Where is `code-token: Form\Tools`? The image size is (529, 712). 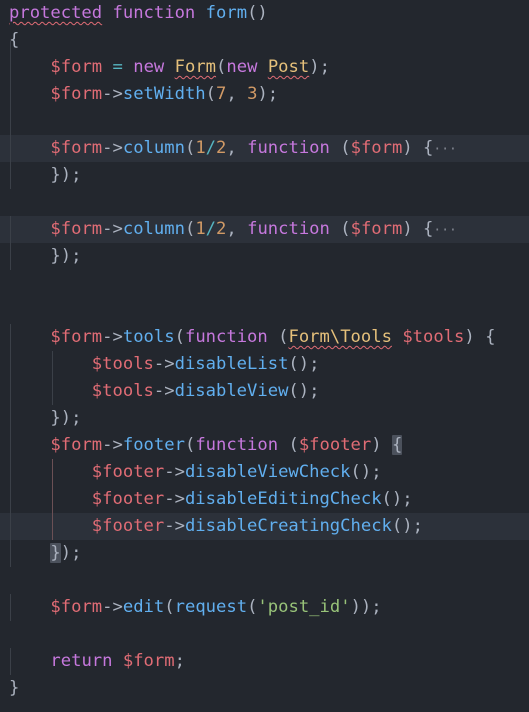 code-token: Form\Tools is located at coordinates (340, 337).